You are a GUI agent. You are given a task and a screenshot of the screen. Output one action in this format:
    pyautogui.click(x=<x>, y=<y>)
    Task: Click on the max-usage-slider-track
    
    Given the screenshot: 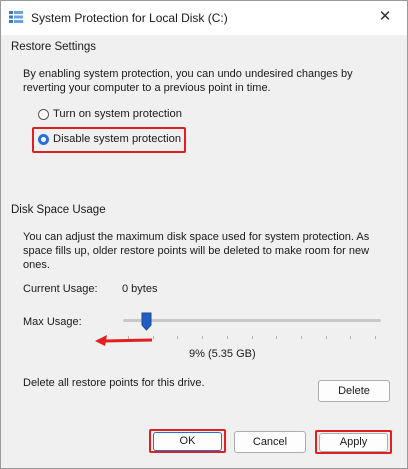 What is the action you would take?
    pyautogui.click(x=252, y=320)
    